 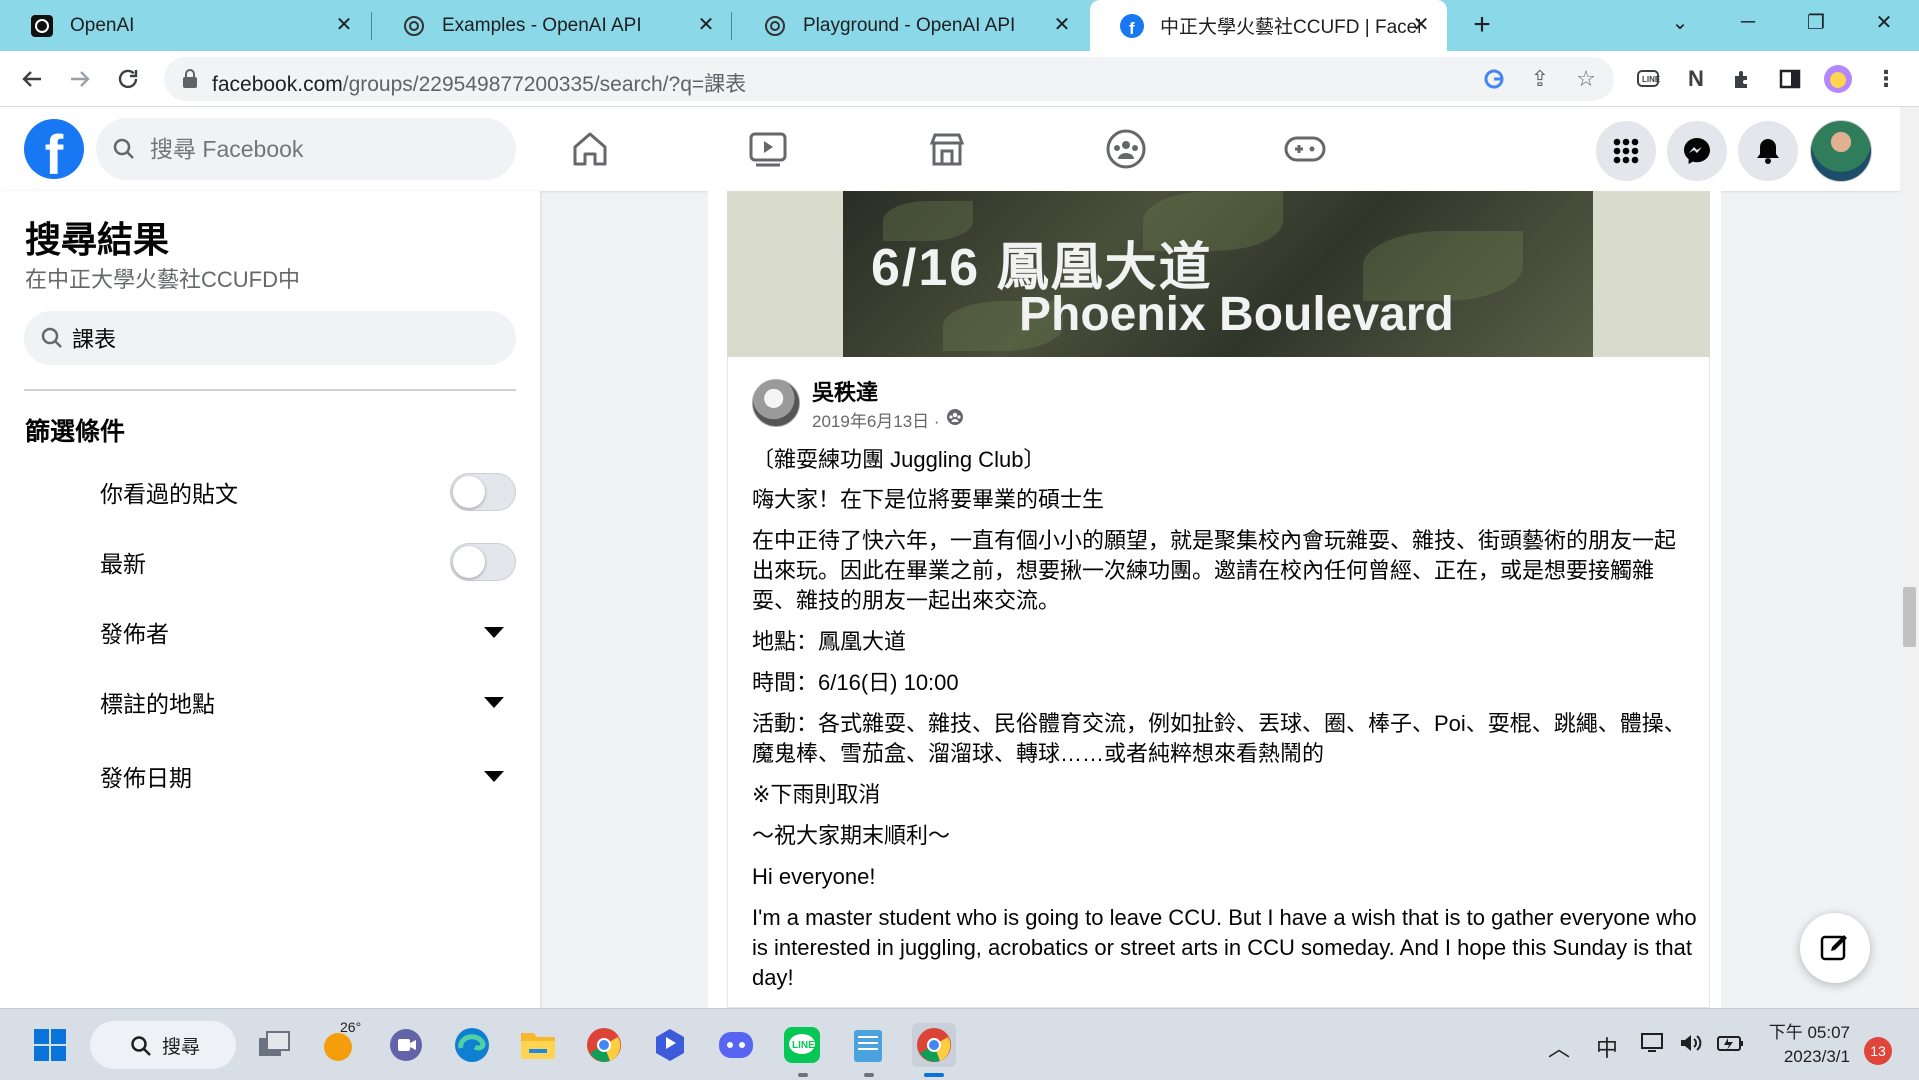 What do you see at coordinates (308, 562) in the screenshot?
I see `filter-latest: 最新` at bounding box center [308, 562].